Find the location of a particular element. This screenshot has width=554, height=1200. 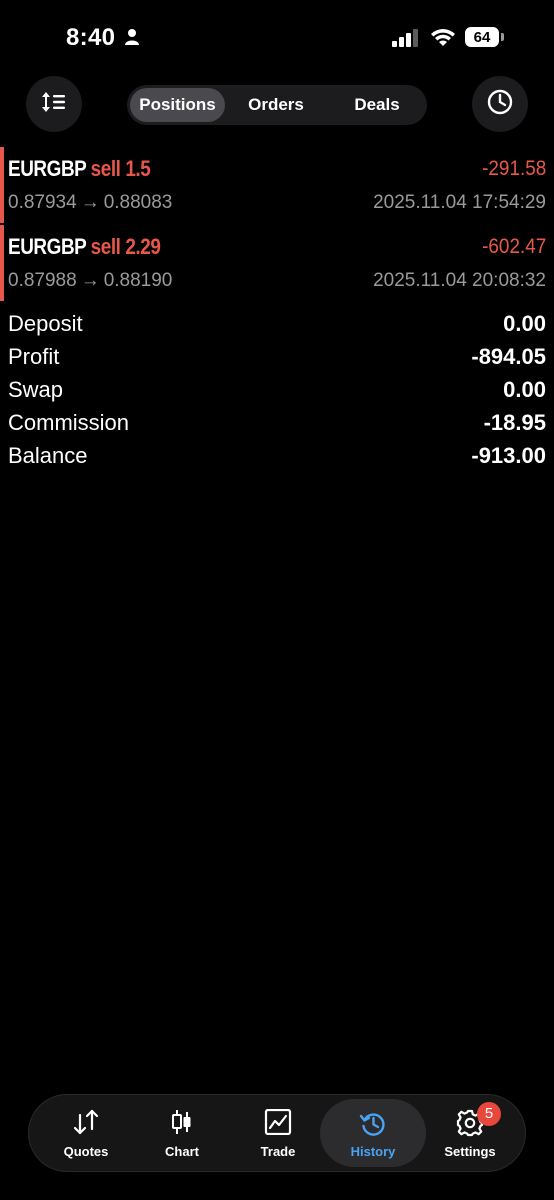

close-price: 0.88083 is located at coordinates (138, 202).